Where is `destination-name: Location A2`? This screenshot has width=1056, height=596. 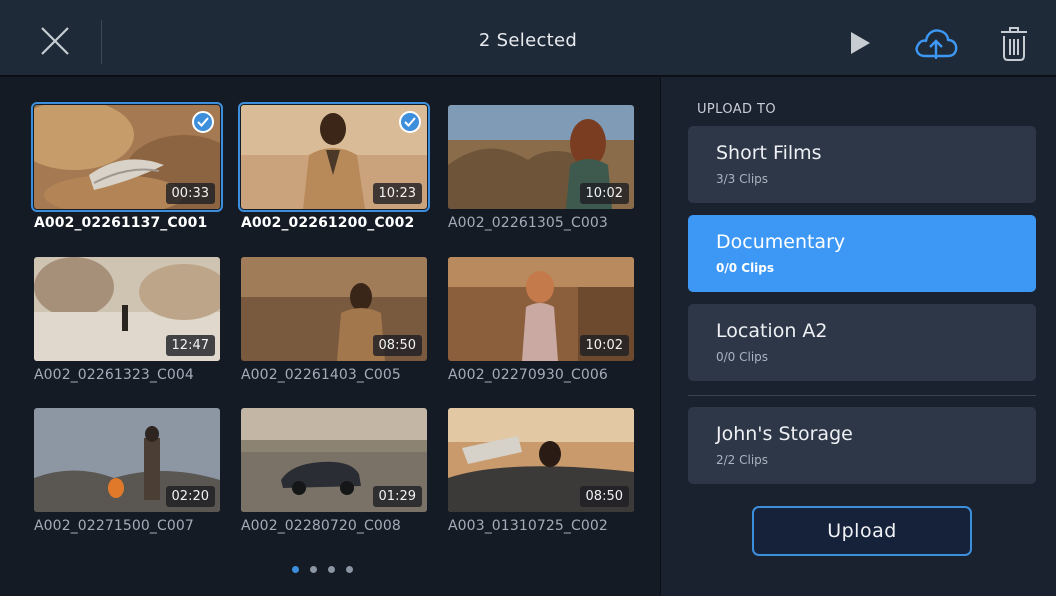
destination-name: Location A2 is located at coordinates (772, 331).